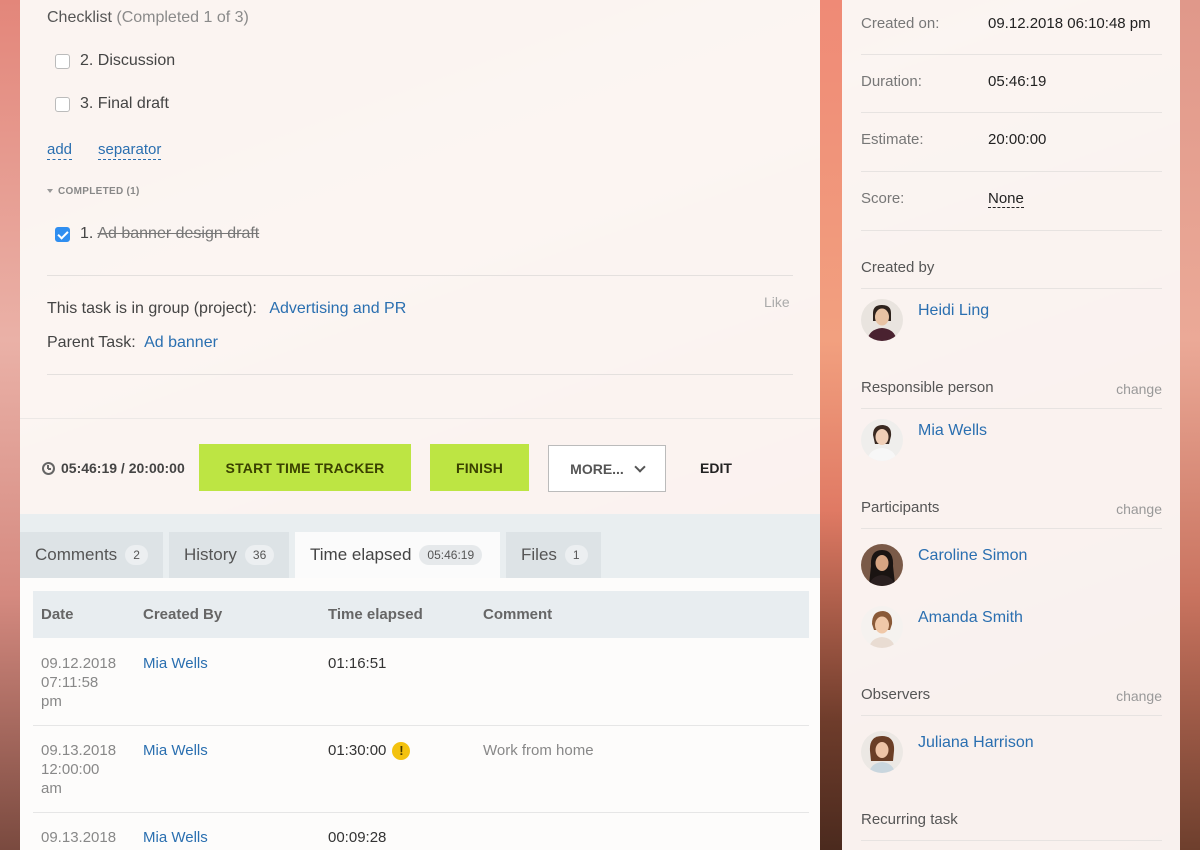 The height and width of the screenshot is (850, 1200). I want to click on tab-label: History, so click(210, 554).